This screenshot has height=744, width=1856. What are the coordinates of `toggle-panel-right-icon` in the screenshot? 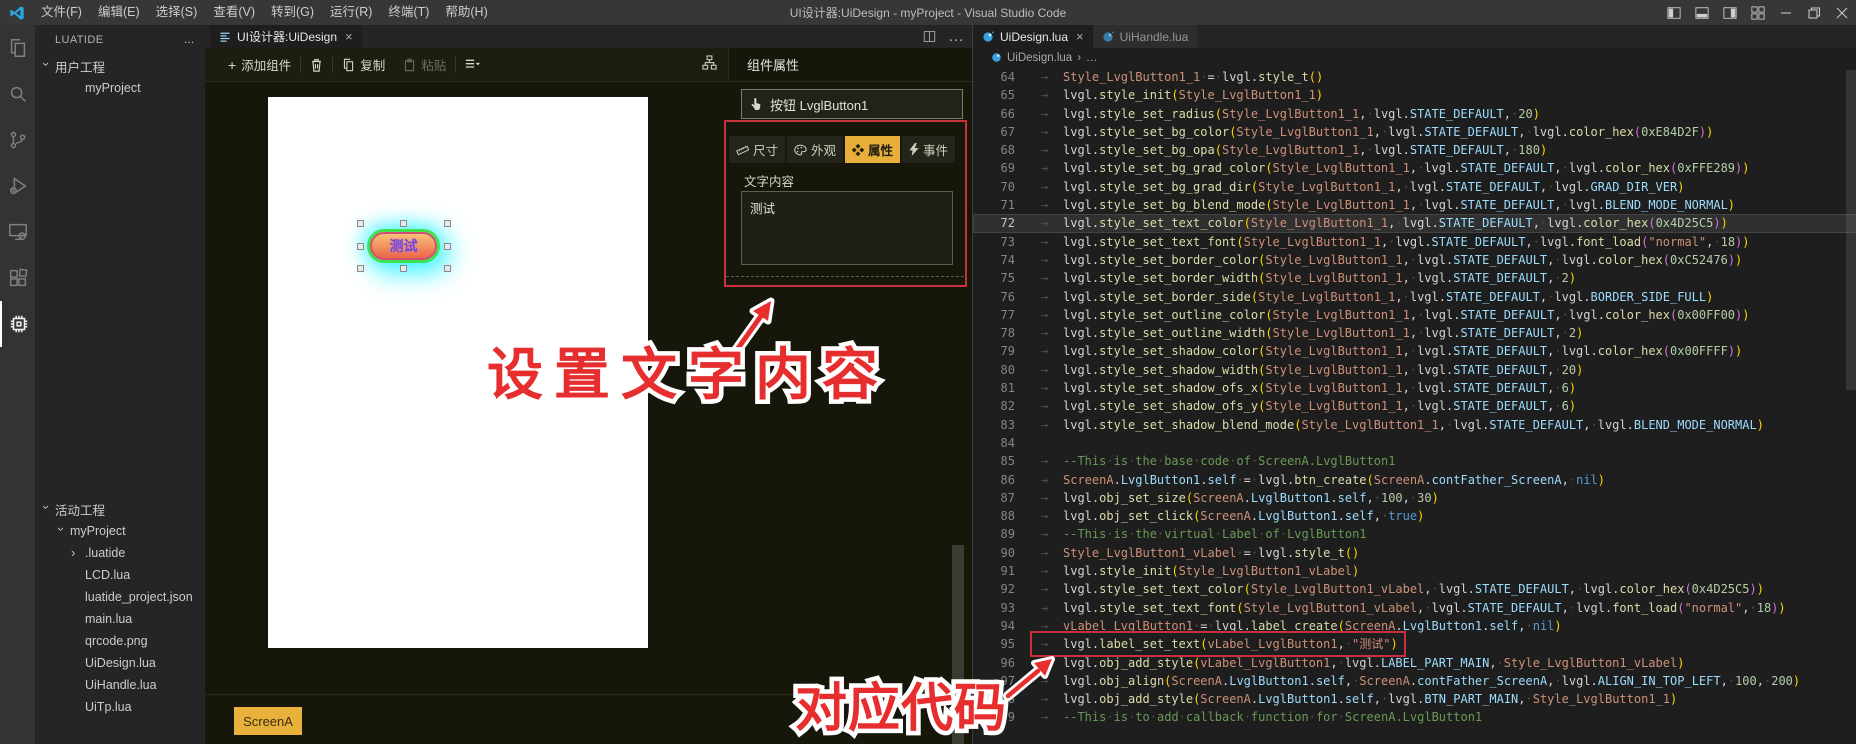 It's located at (1730, 12).